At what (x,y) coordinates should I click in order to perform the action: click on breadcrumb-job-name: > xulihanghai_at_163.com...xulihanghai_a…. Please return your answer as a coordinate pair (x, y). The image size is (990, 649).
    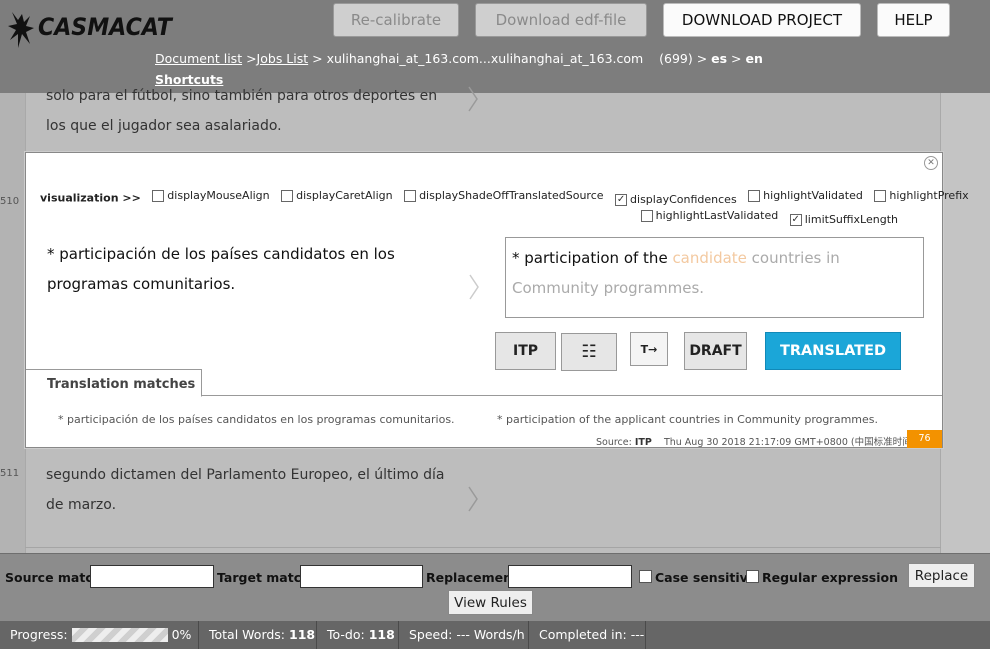
    Looking at the image, I should click on (476, 58).